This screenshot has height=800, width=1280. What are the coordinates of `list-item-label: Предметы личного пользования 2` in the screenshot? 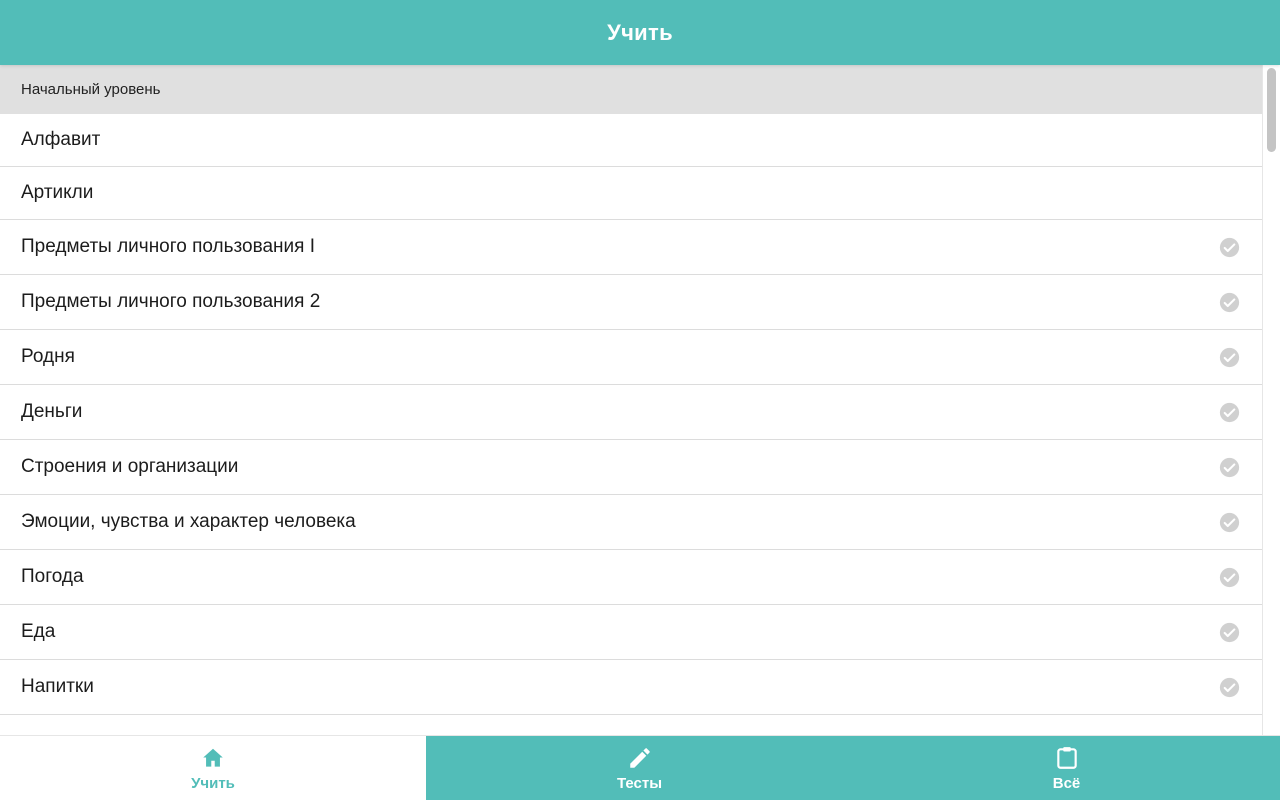 It's located at (171, 301).